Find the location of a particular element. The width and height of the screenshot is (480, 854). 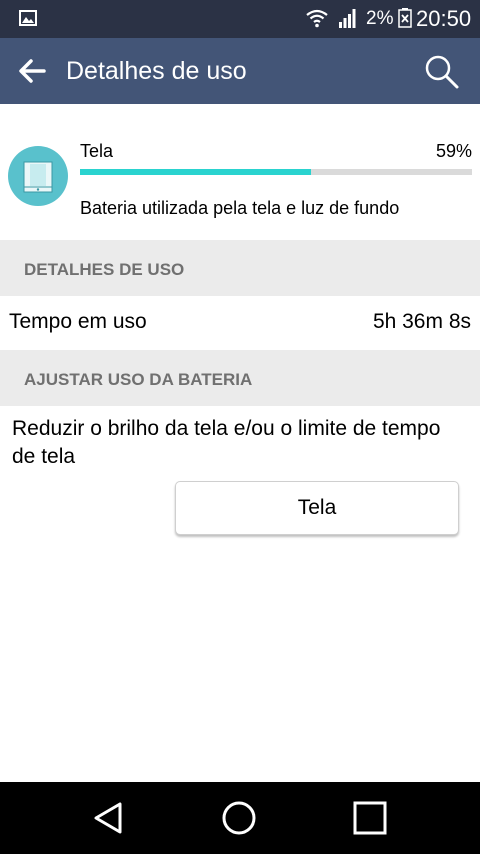

usage-time-row: Tempo em uso 5h 36m 8s is located at coordinates (240, 323).